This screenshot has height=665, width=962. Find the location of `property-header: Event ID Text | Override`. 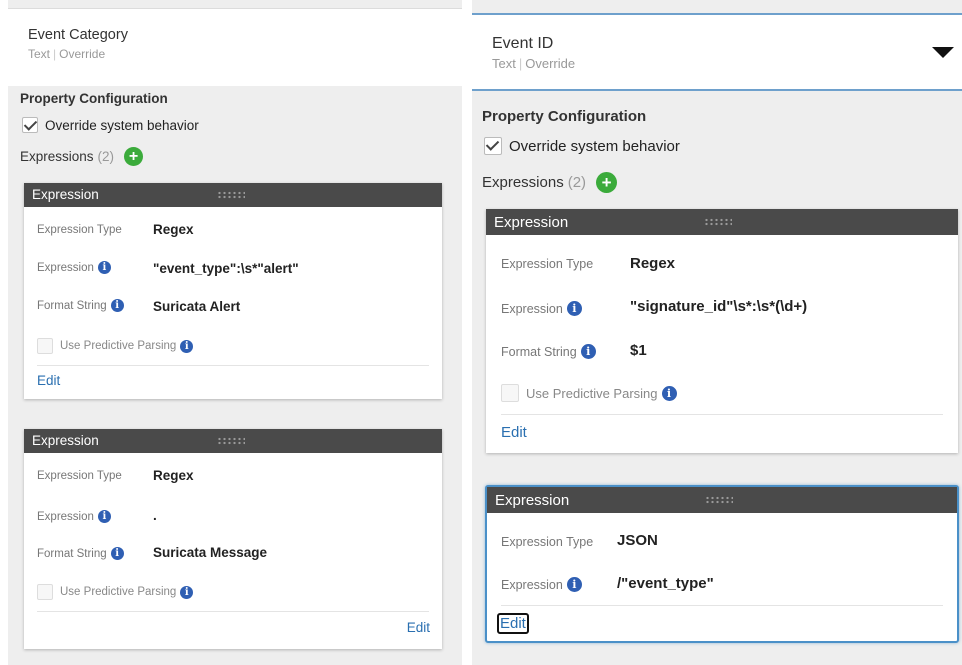

property-header: Event ID Text | Override is located at coordinates (717, 52).